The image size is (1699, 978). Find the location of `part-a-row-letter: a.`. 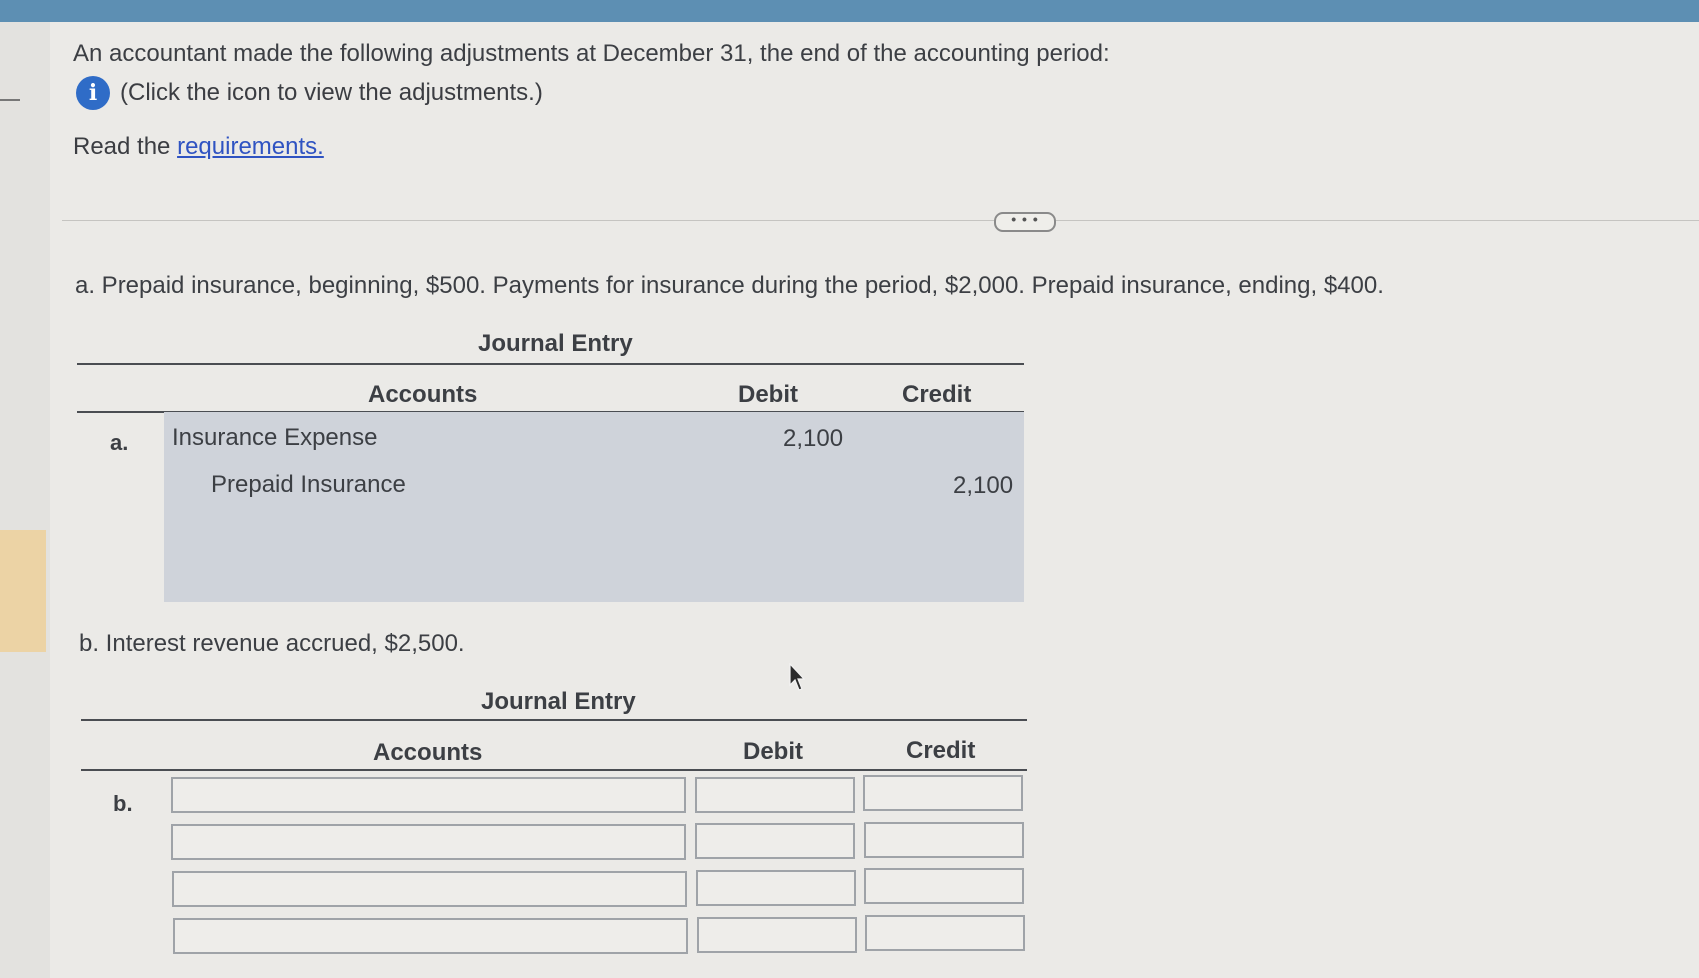

part-a-row-letter: a. is located at coordinates (119, 442).